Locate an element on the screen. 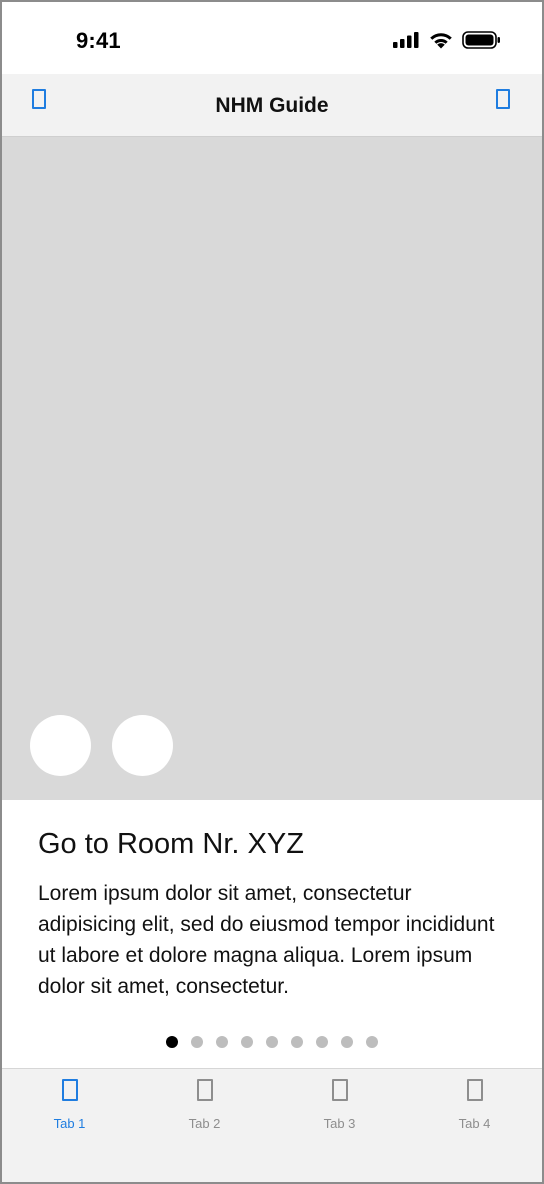 Image resolution: width=544 pixels, height=1184 pixels. status-icons is located at coordinates (447, 40).